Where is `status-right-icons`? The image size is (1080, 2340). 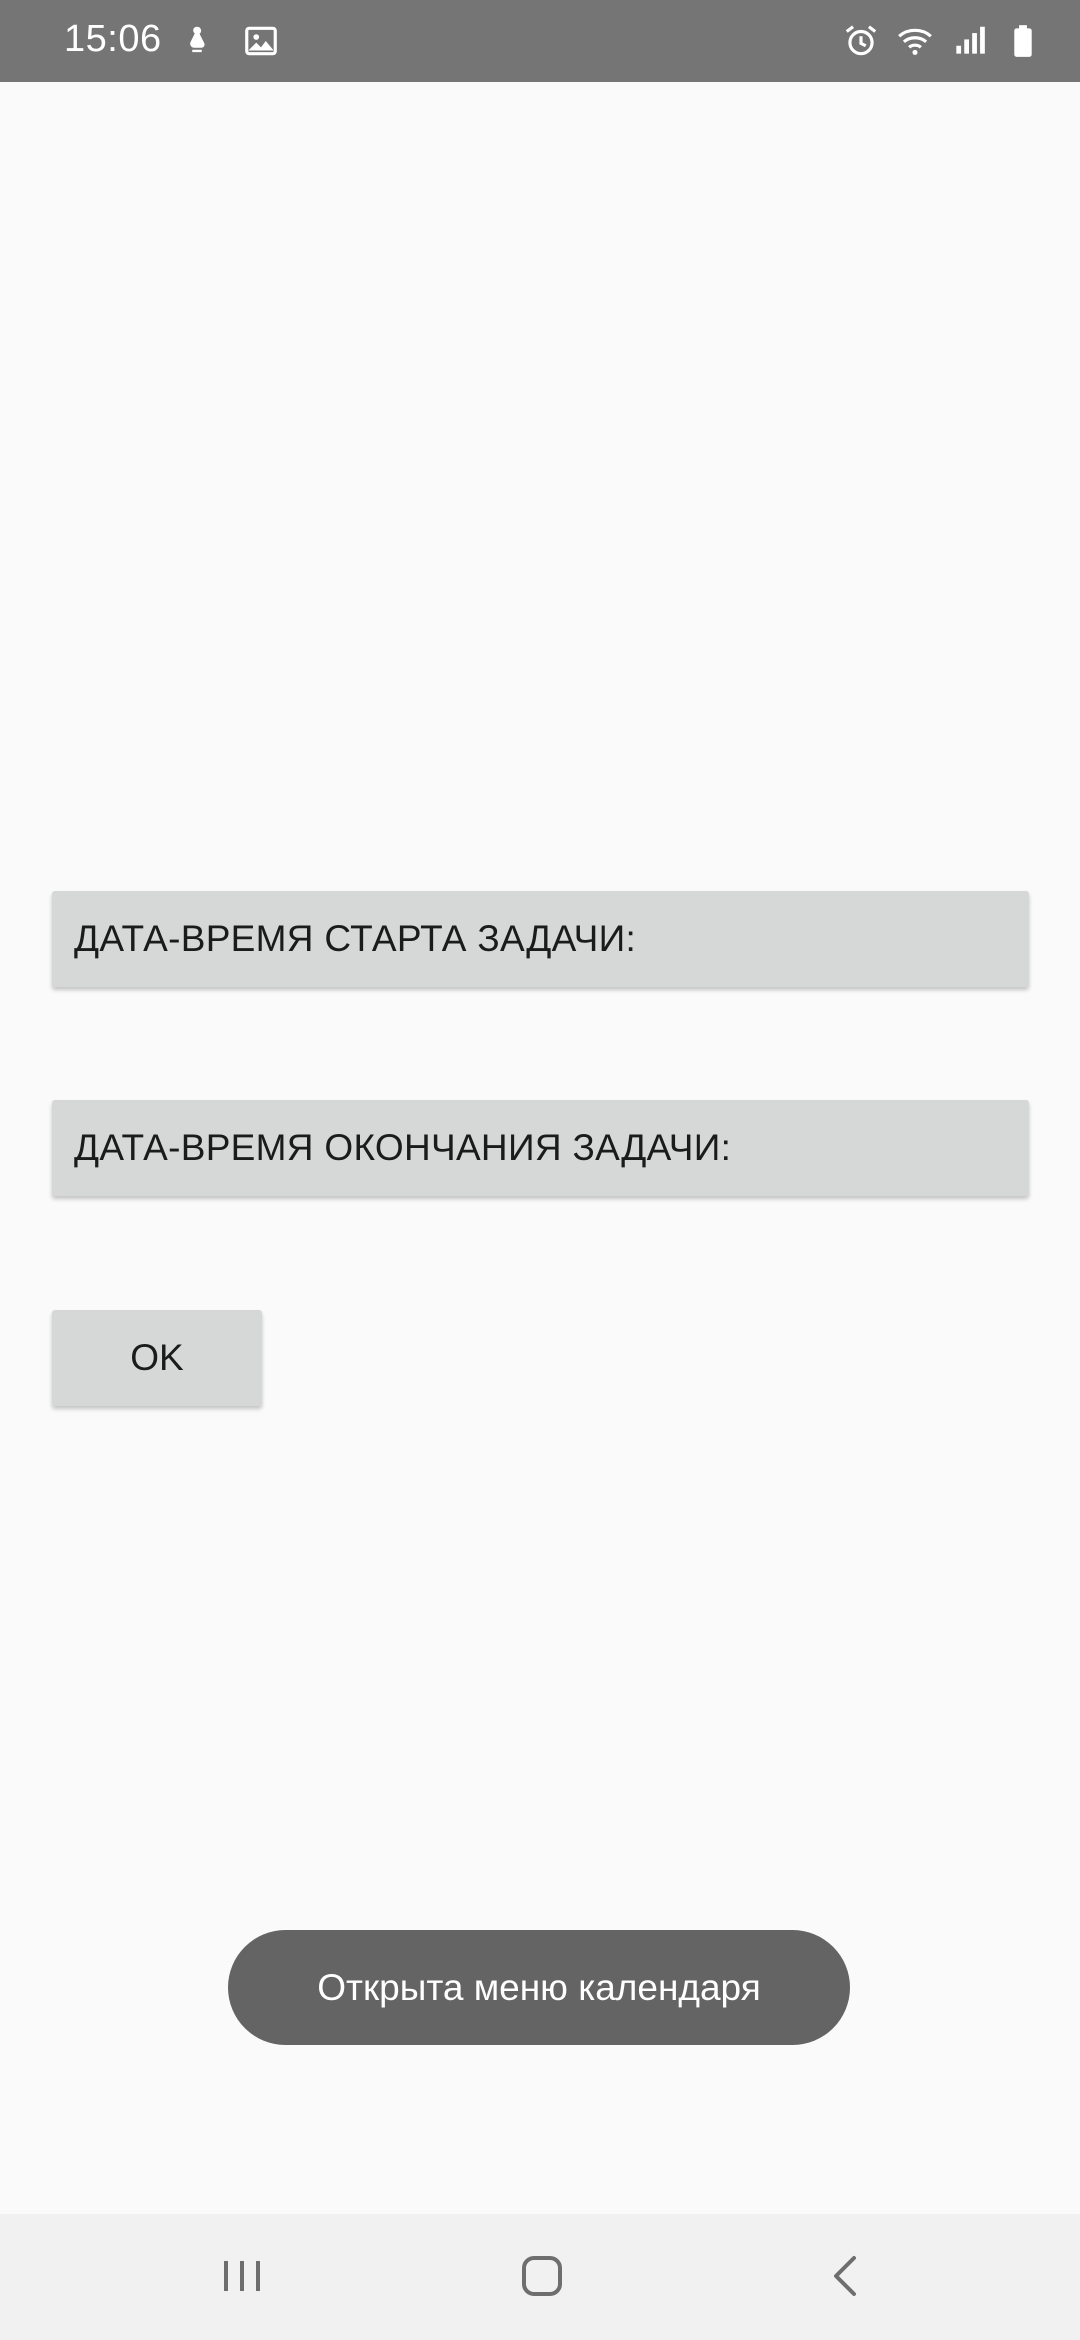 status-right-icons is located at coordinates (942, 41).